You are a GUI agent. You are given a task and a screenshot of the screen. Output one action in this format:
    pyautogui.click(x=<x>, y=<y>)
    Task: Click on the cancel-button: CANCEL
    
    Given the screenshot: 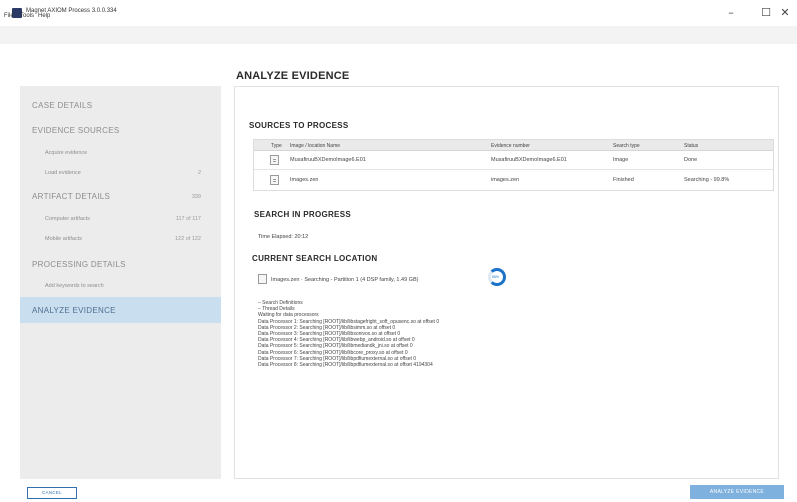 What is the action you would take?
    pyautogui.click(x=52, y=493)
    